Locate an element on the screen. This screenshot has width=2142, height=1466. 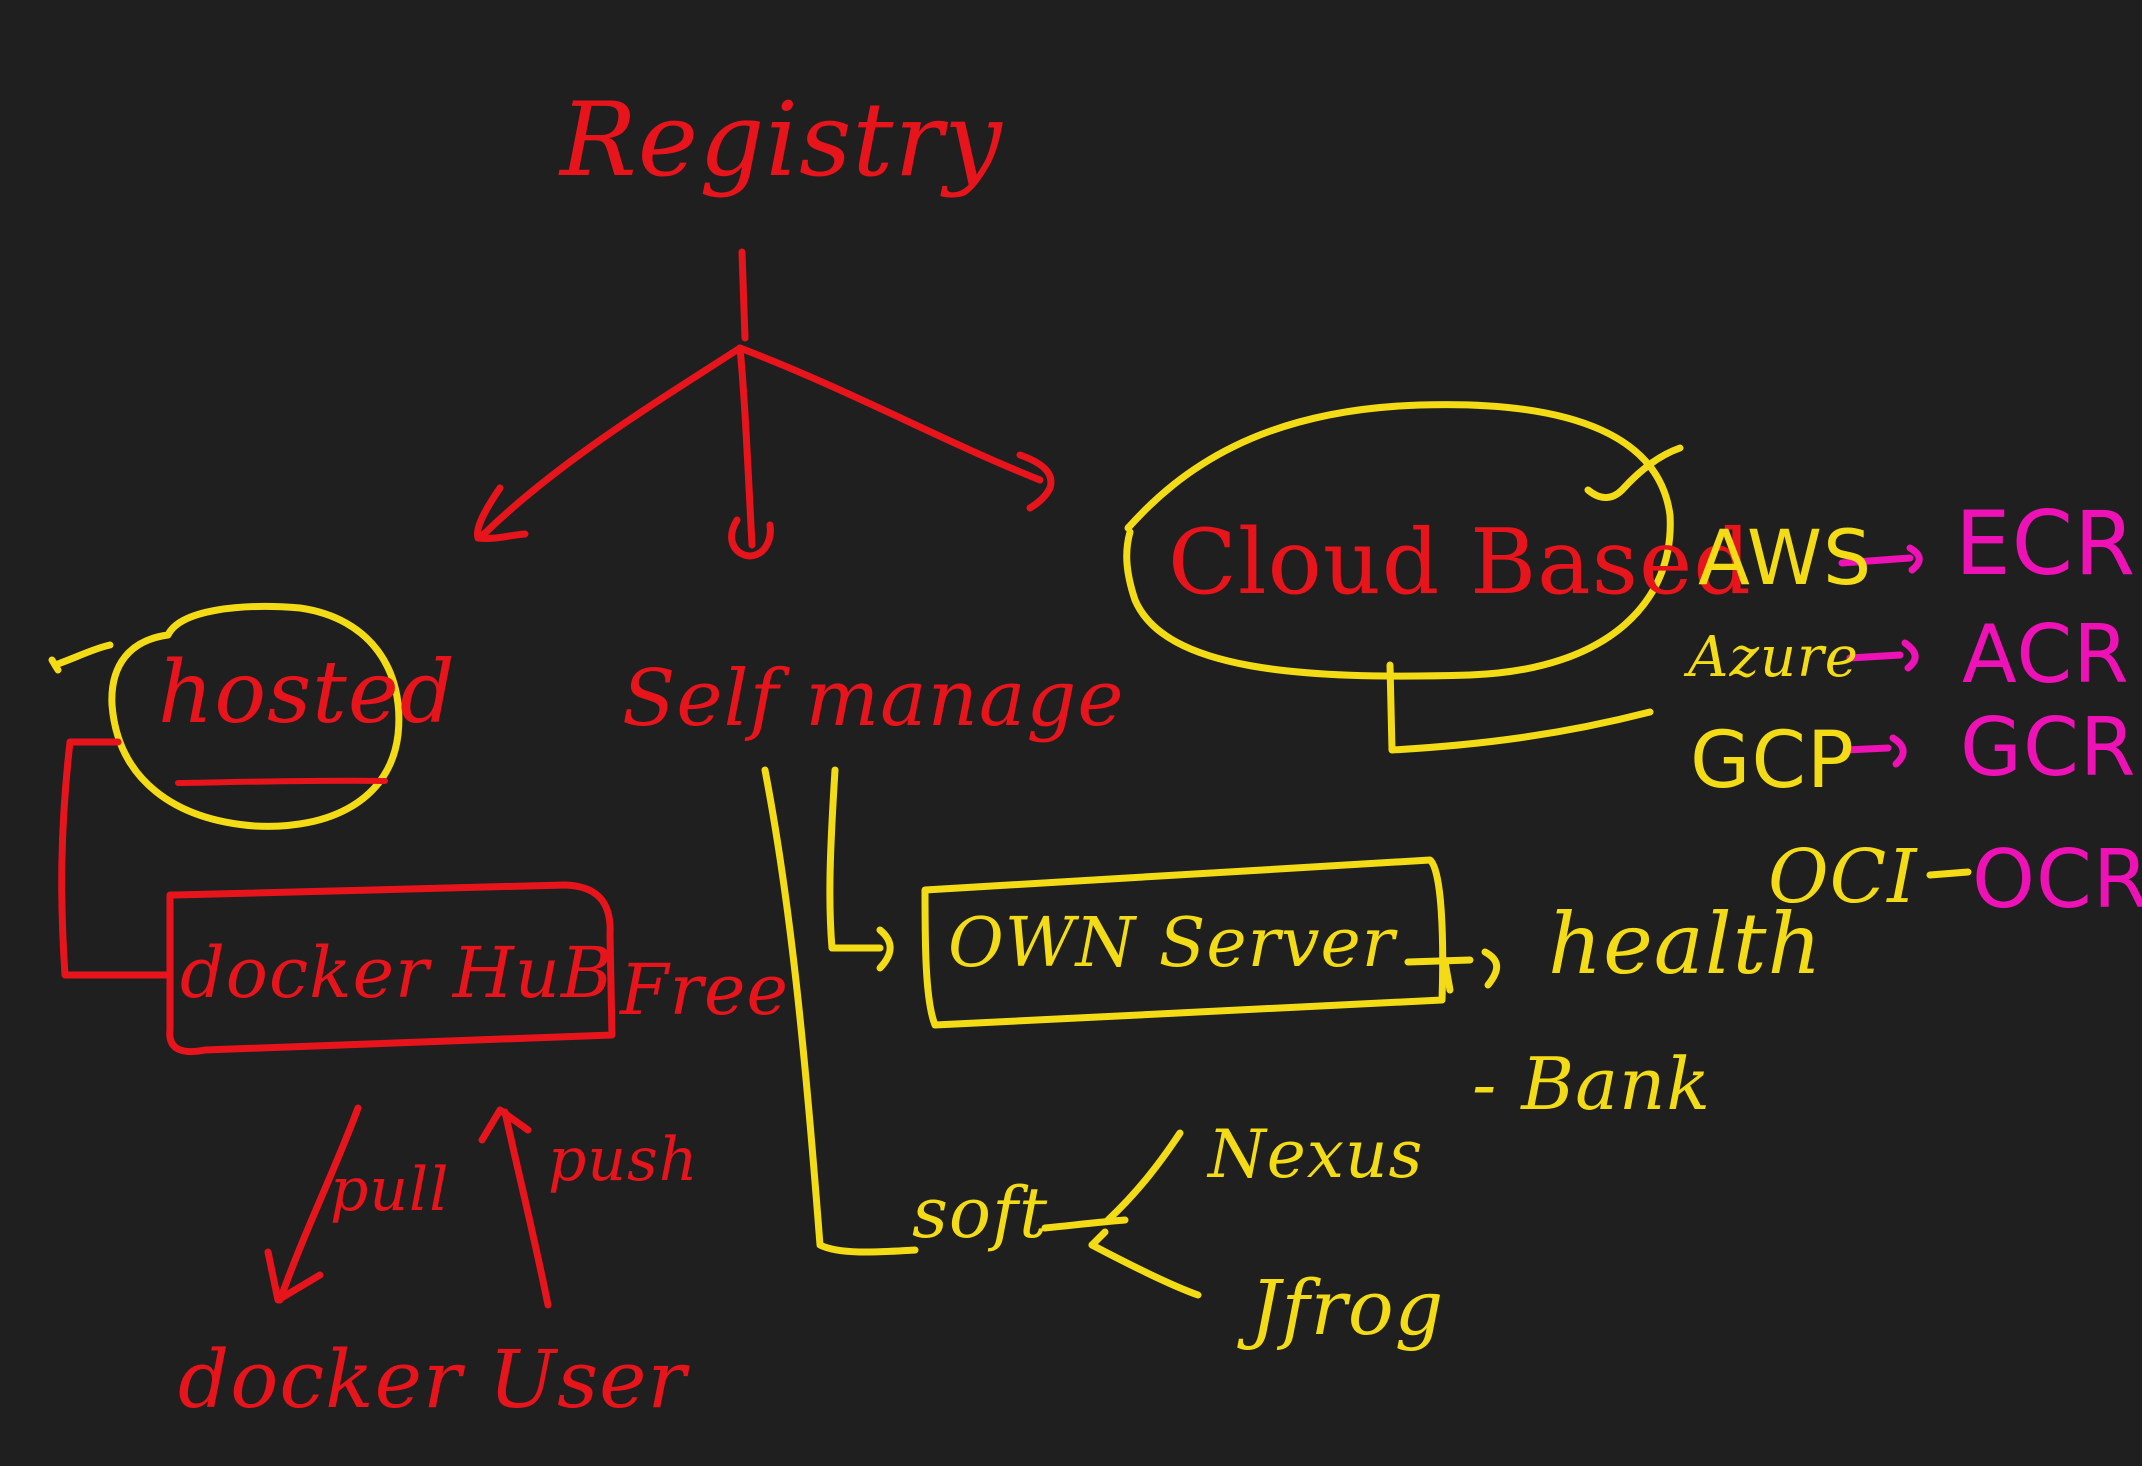
oci-to-ocr-arrow is located at coordinates (1949, 873).